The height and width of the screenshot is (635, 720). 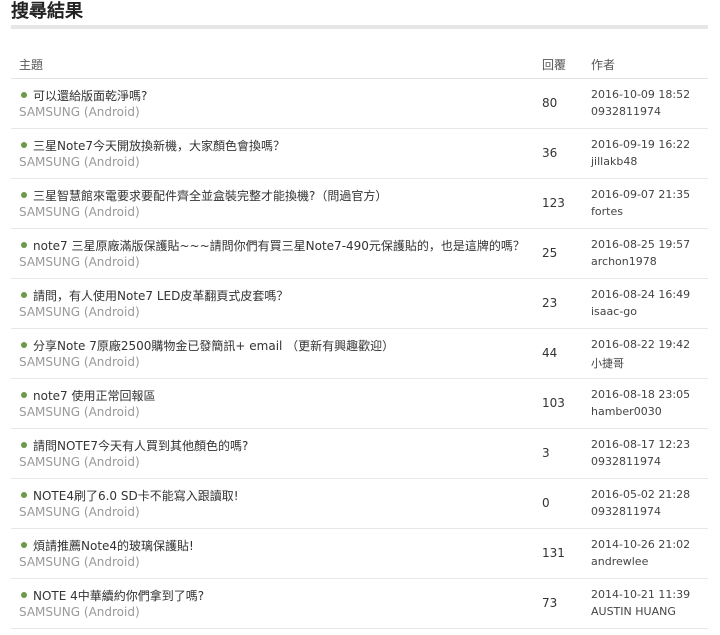 What do you see at coordinates (614, 311) in the screenshot?
I see `author-link: isaac-go` at bounding box center [614, 311].